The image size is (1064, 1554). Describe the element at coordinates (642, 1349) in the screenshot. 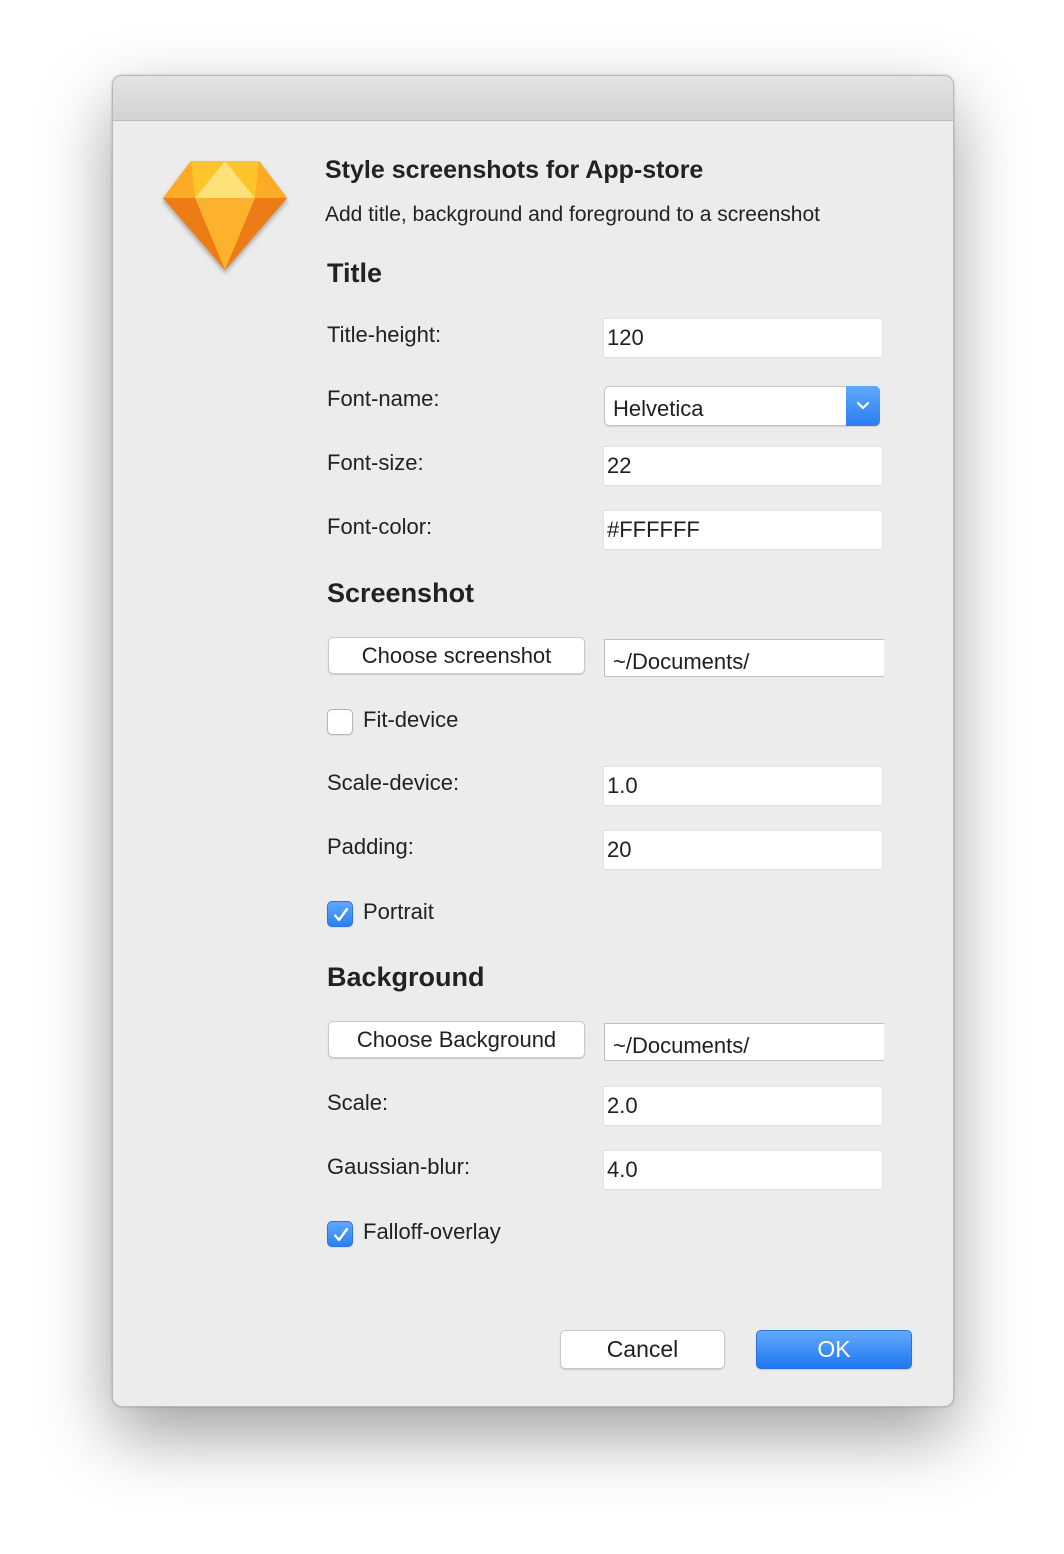

I see `cancel-button: Cancel` at that location.